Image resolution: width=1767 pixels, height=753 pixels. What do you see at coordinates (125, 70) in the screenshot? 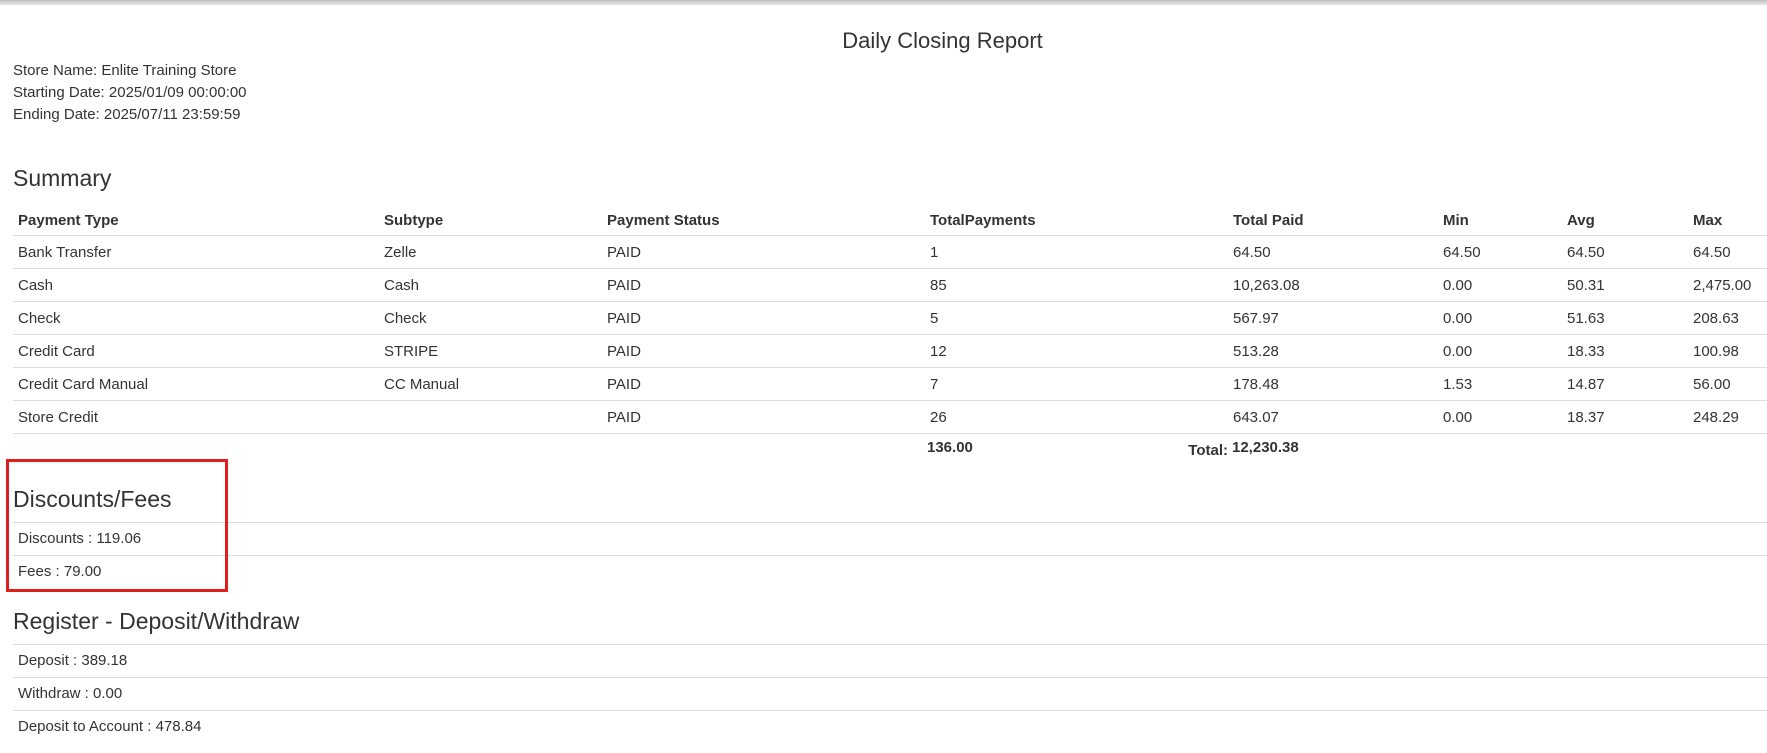
I see `store-name: Store Name: Enlite Training Store` at bounding box center [125, 70].